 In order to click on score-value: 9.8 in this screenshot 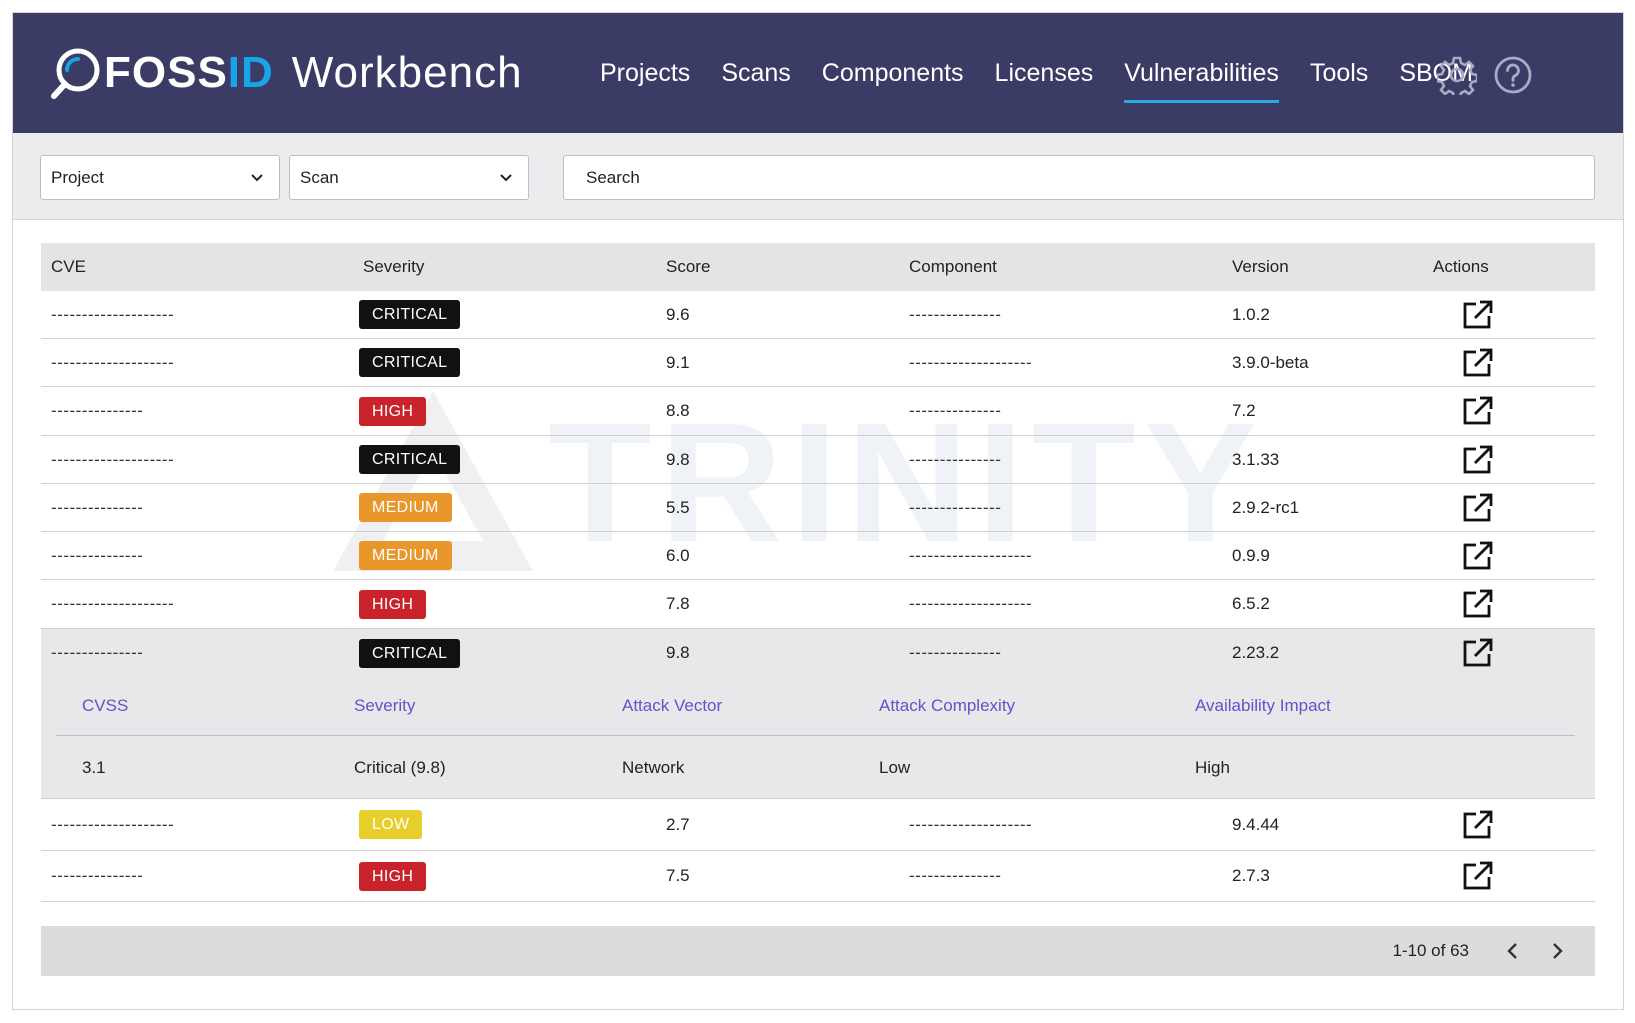, I will do `click(678, 459)`.